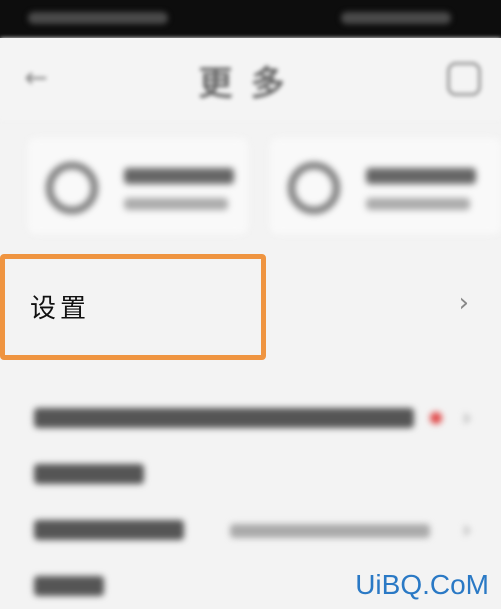 The height and width of the screenshot is (609, 501). Describe the element at coordinates (396, 18) in the screenshot. I see `status-bar-right-info` at that location.